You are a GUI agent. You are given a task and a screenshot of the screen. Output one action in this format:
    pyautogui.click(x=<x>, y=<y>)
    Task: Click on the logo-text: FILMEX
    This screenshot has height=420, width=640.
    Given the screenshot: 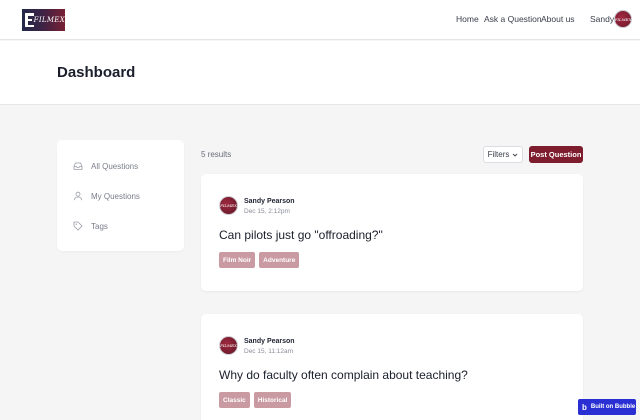 What is the action you would take?
    pyautogui.click(x=49, y=20)
    